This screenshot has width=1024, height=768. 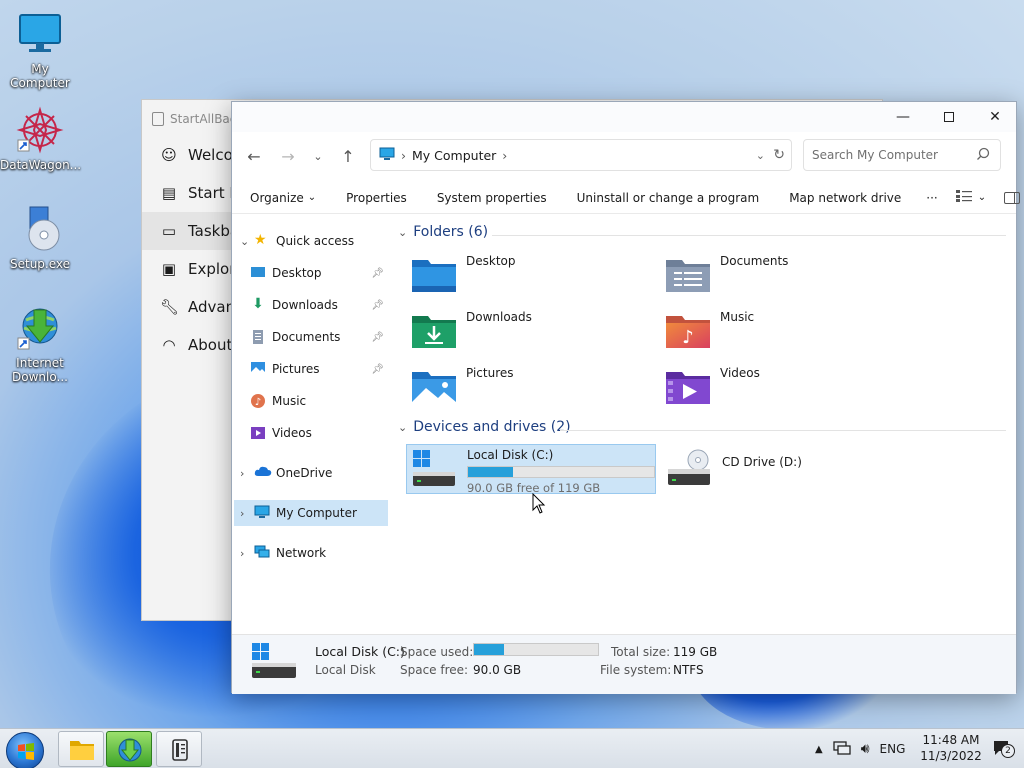 I want to click on sidebar-label: Downloads, so click(x=305, y=305).